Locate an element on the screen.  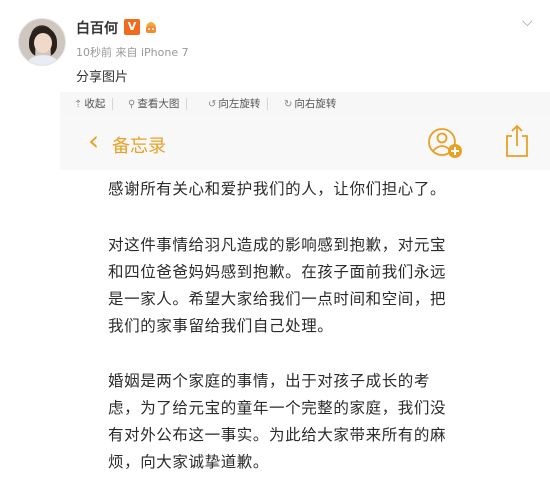
zoom-icon: ⚲ is located at coordinates (132, 104).